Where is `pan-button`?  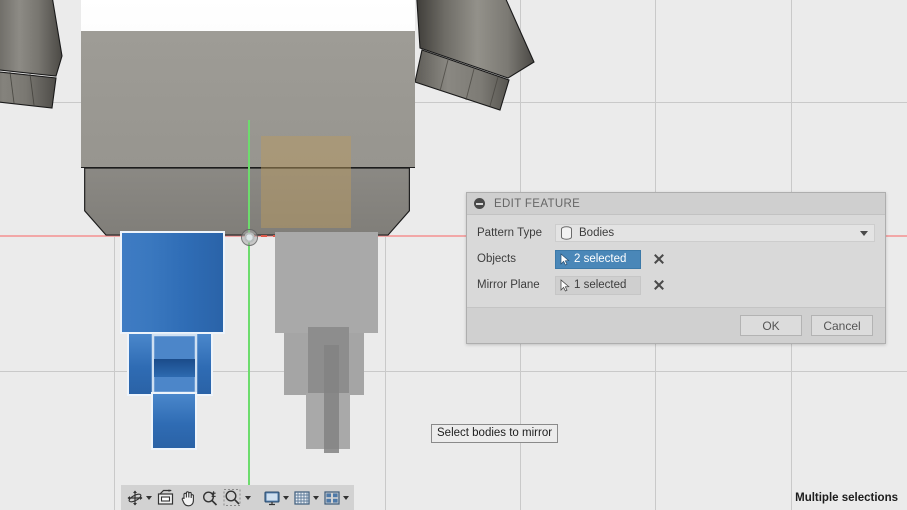
pan-button is located at coordinates (188, 497).